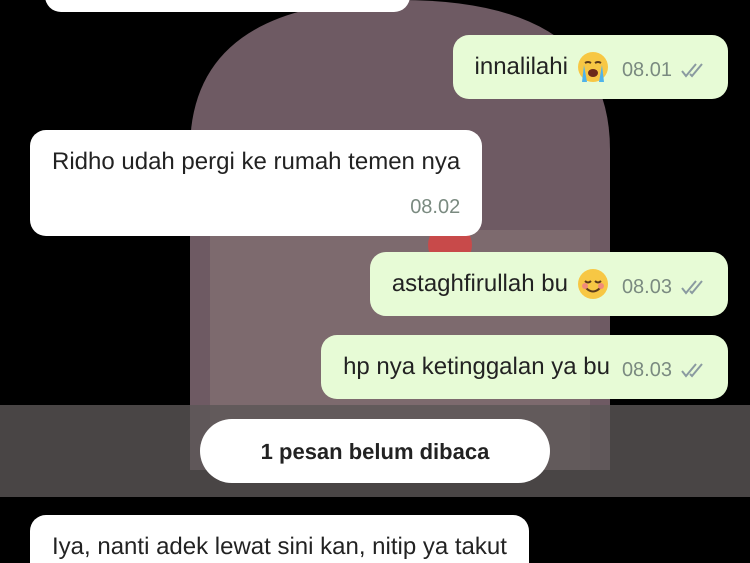 The width and height of the screenshot is (750, 563). Describe the element at coordinates (480, 284) in the screenshot. I see `message-text: astaghfirullah bu` at that location.